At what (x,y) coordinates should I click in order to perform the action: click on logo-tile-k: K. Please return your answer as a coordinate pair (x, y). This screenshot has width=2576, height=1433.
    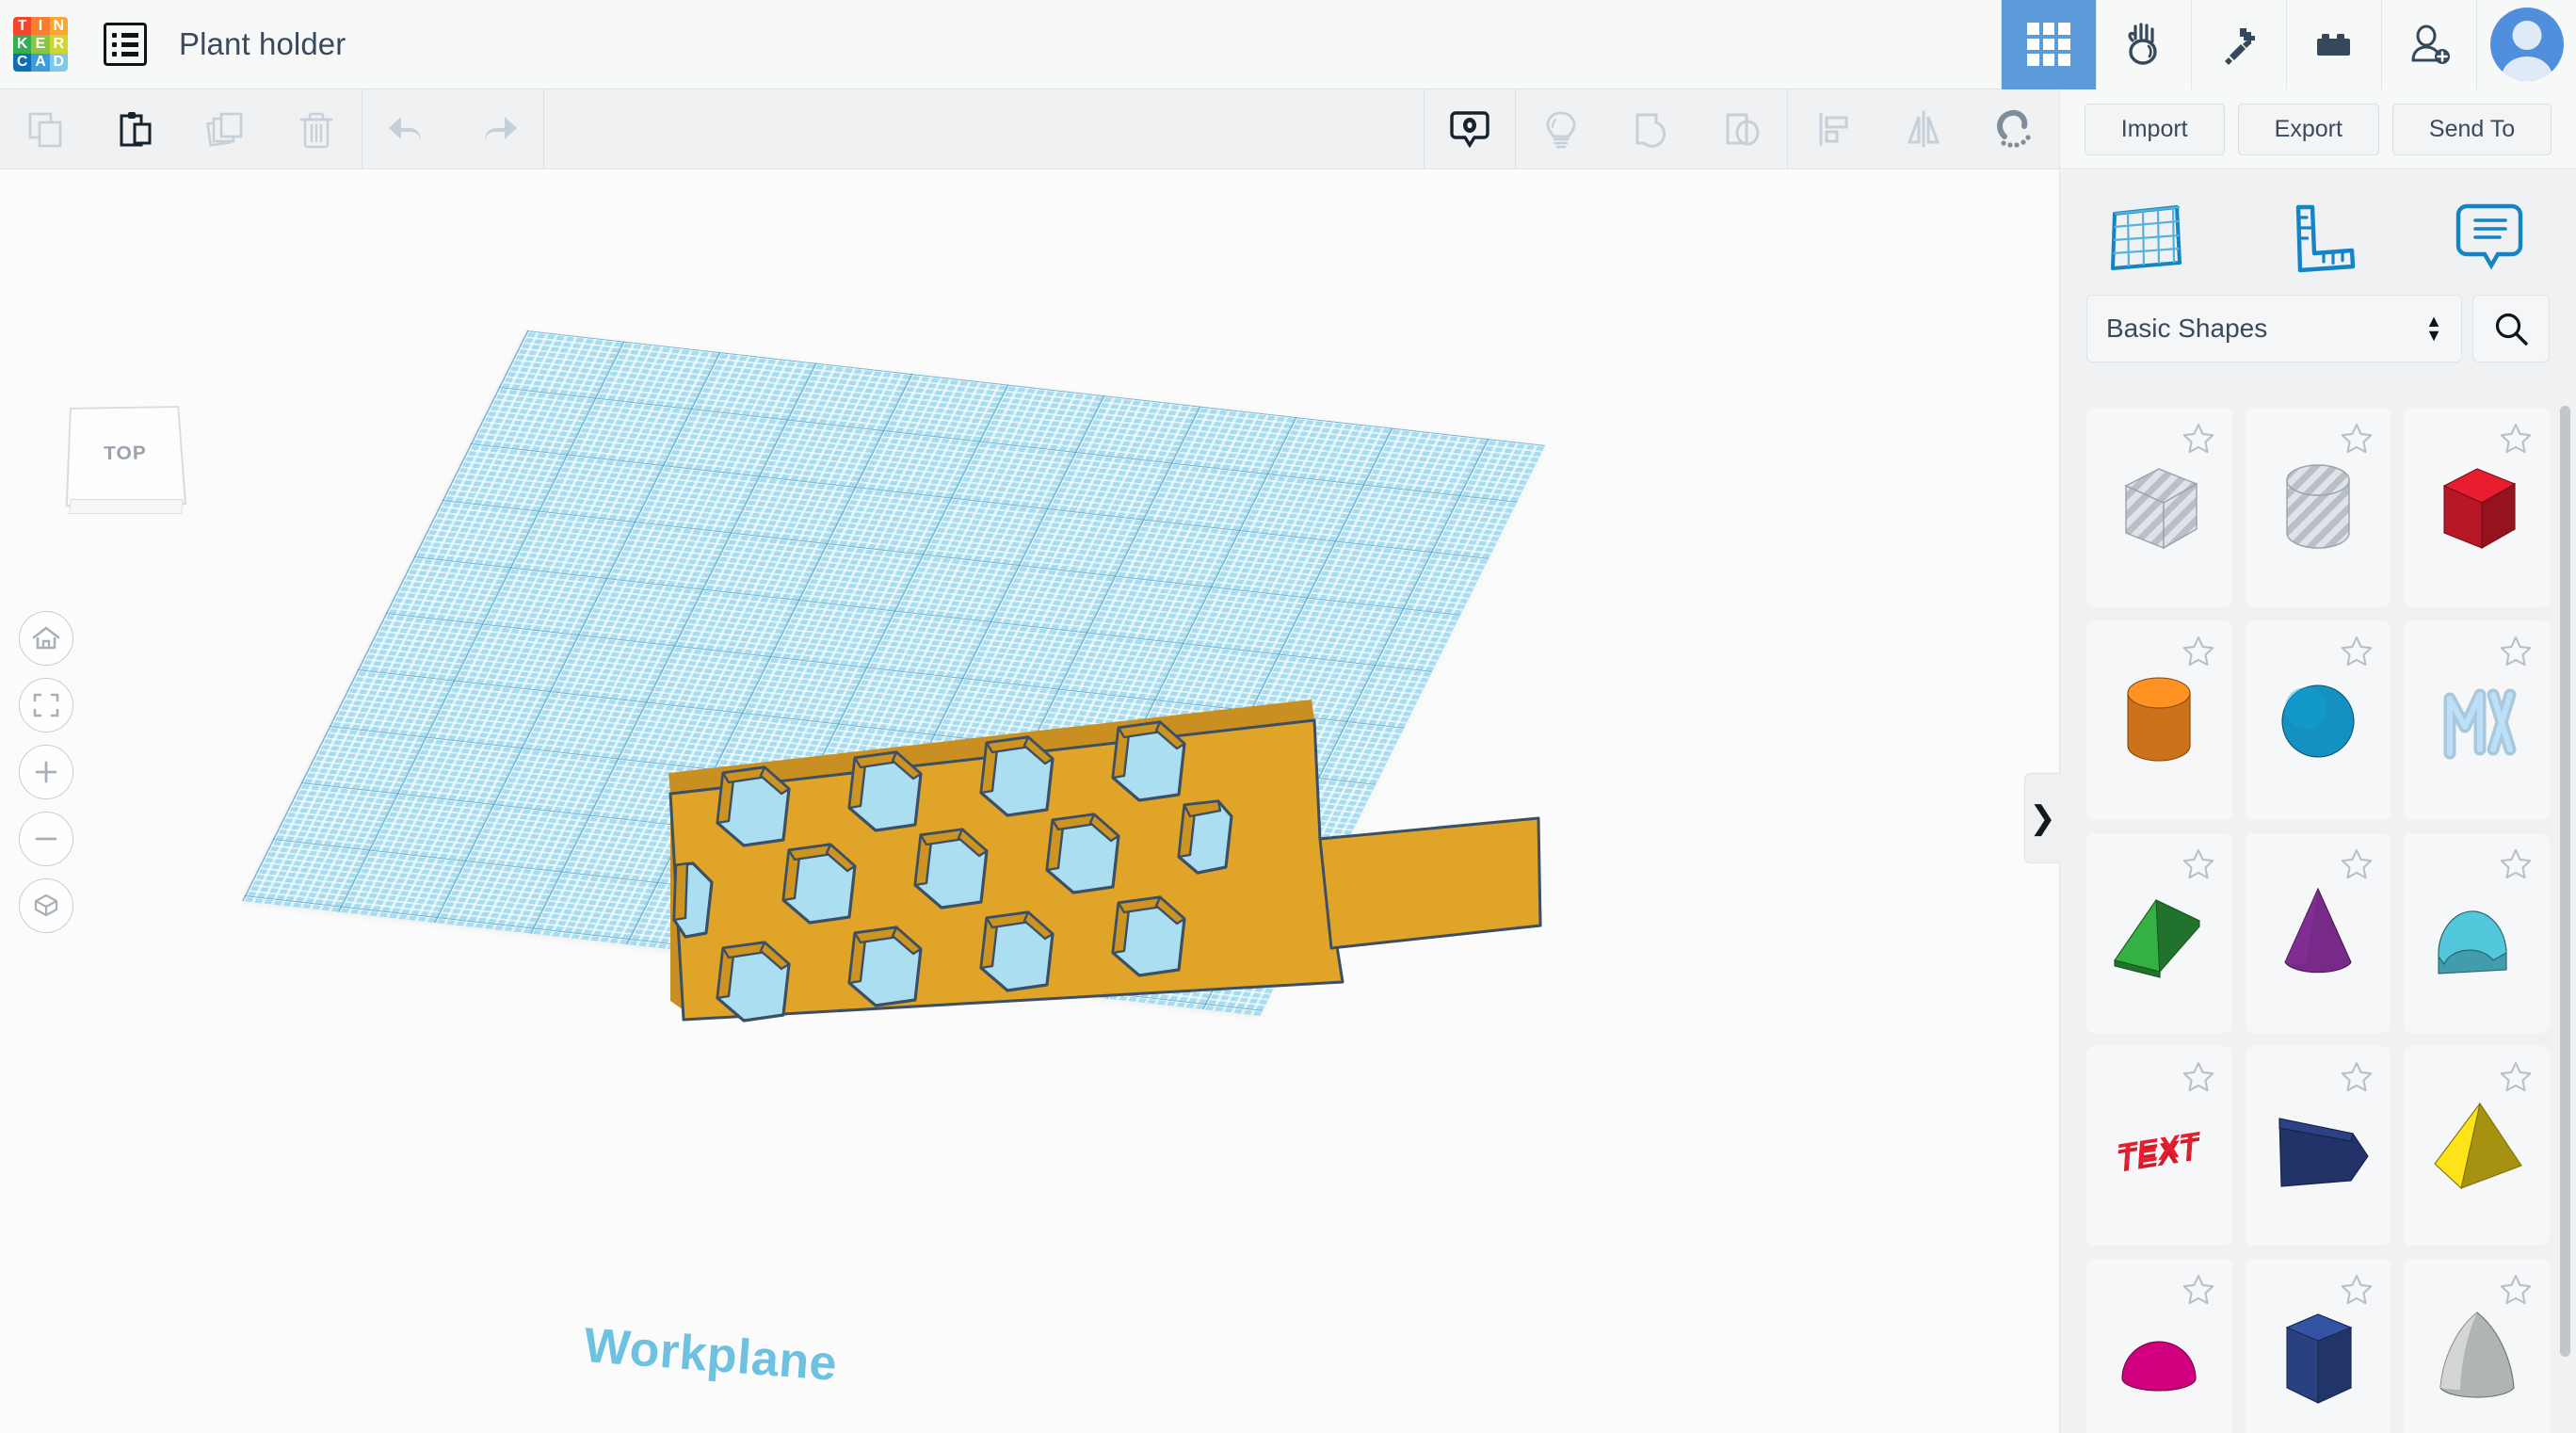
    Looking at the image, I should click on (22, 44).